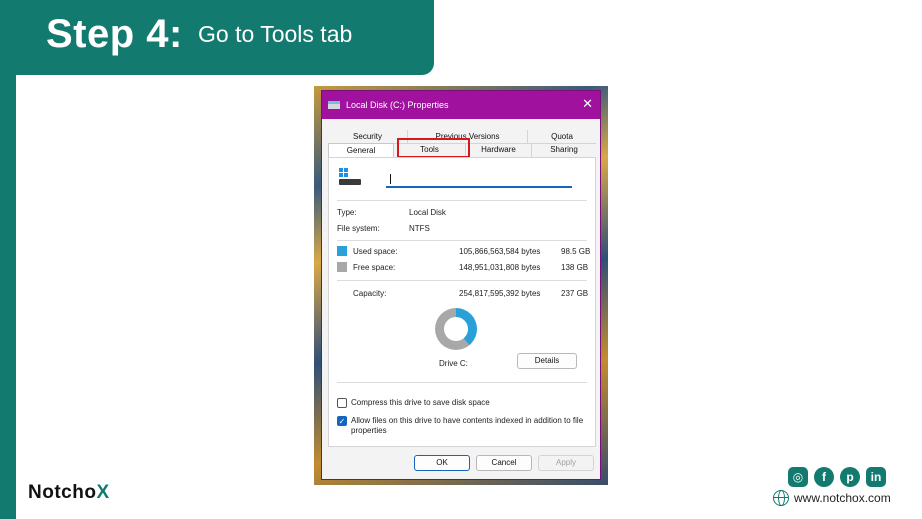 Image resolution: width=922 pixels, height=519 pixels. What do you see at coordinates (479, 179) in the screenshot?
I see `drive-name-input` at bounding box center [479, 179].